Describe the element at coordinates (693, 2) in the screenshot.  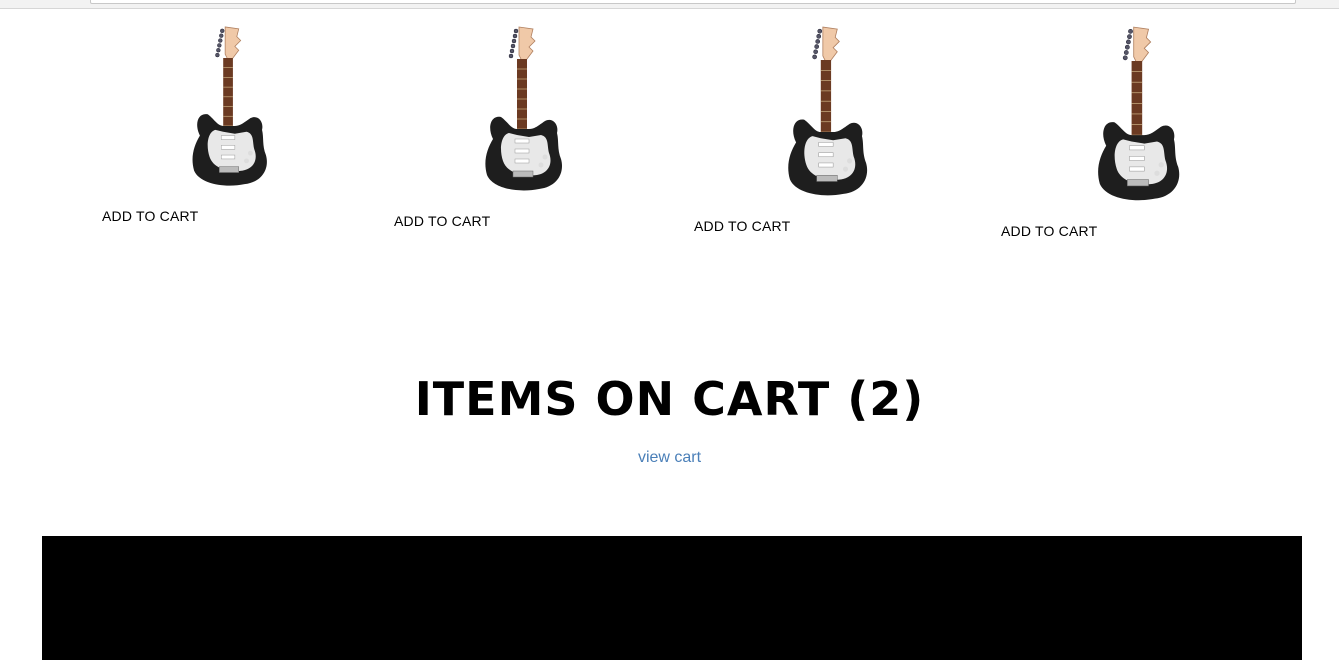
I see `address-bar` at that location.